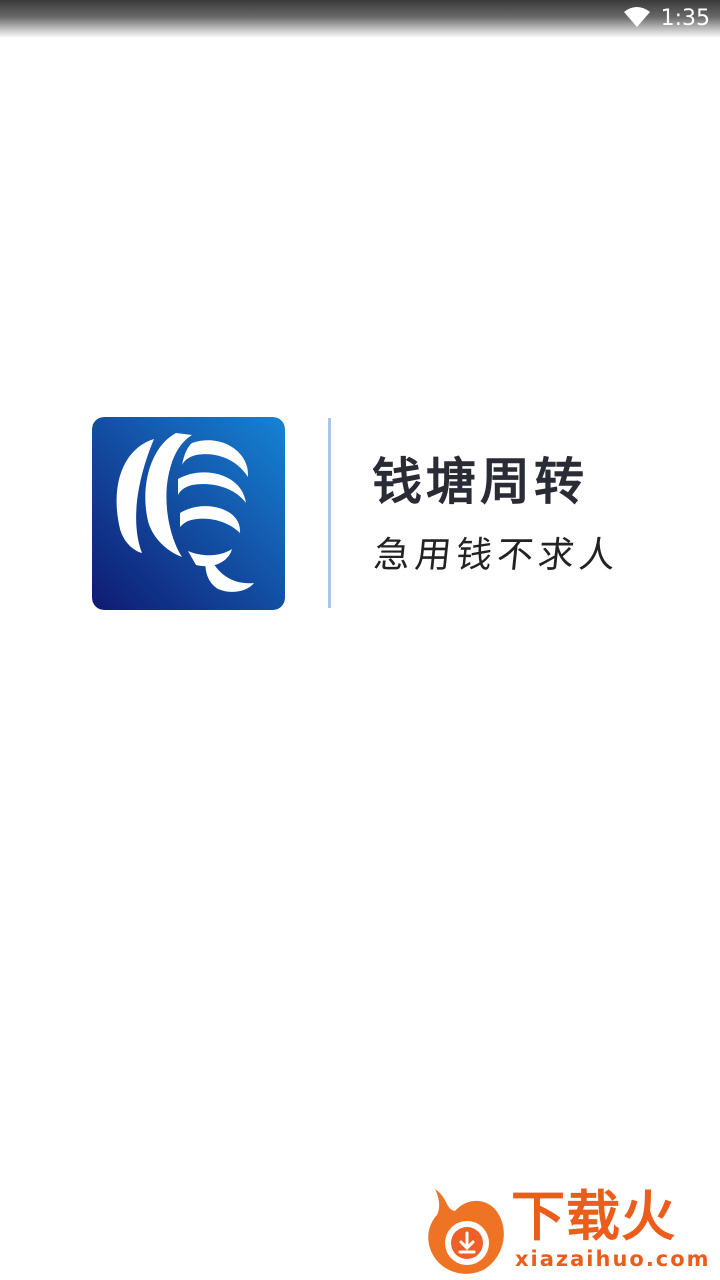 The width and height of the screenshot is (720, 1280). I want to click on status-icons: 1:35, so click(666, 19).